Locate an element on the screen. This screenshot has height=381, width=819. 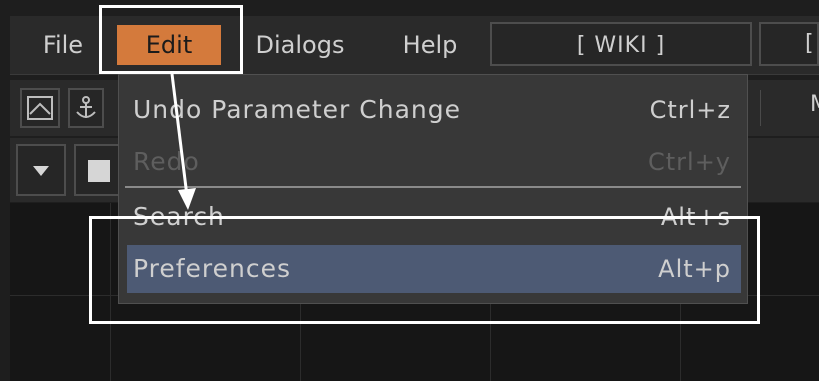
annotation-arrow-icon is located at coordinates (183, 141).